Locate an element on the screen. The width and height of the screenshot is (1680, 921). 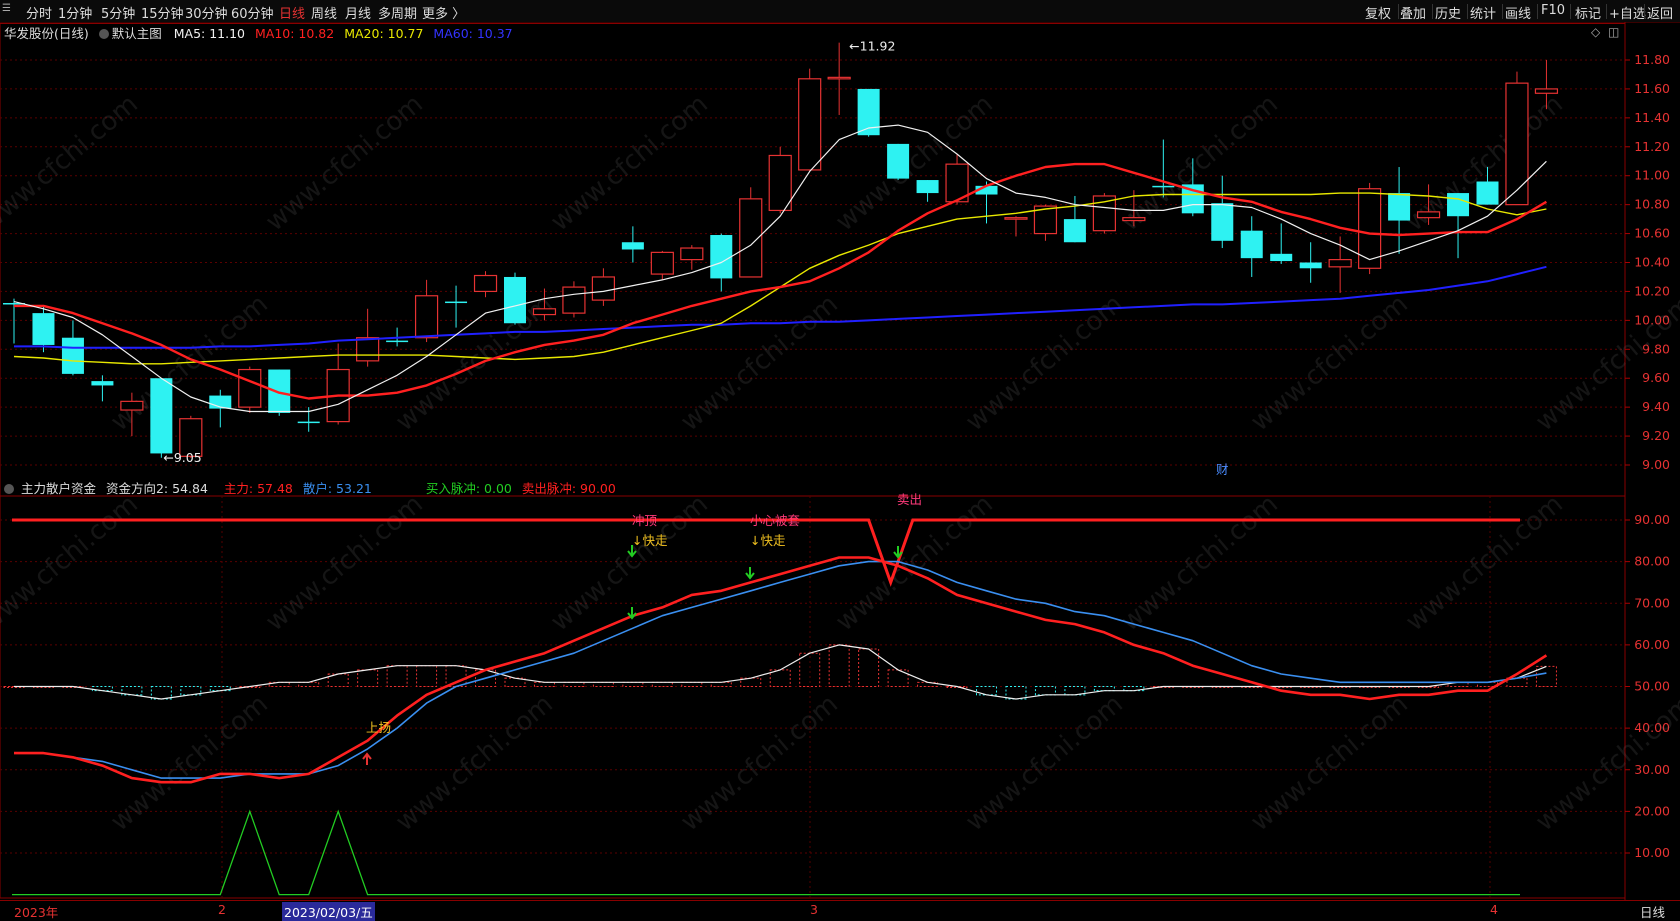
date-tick-feb: 2 is located at coordinates (222, 909).